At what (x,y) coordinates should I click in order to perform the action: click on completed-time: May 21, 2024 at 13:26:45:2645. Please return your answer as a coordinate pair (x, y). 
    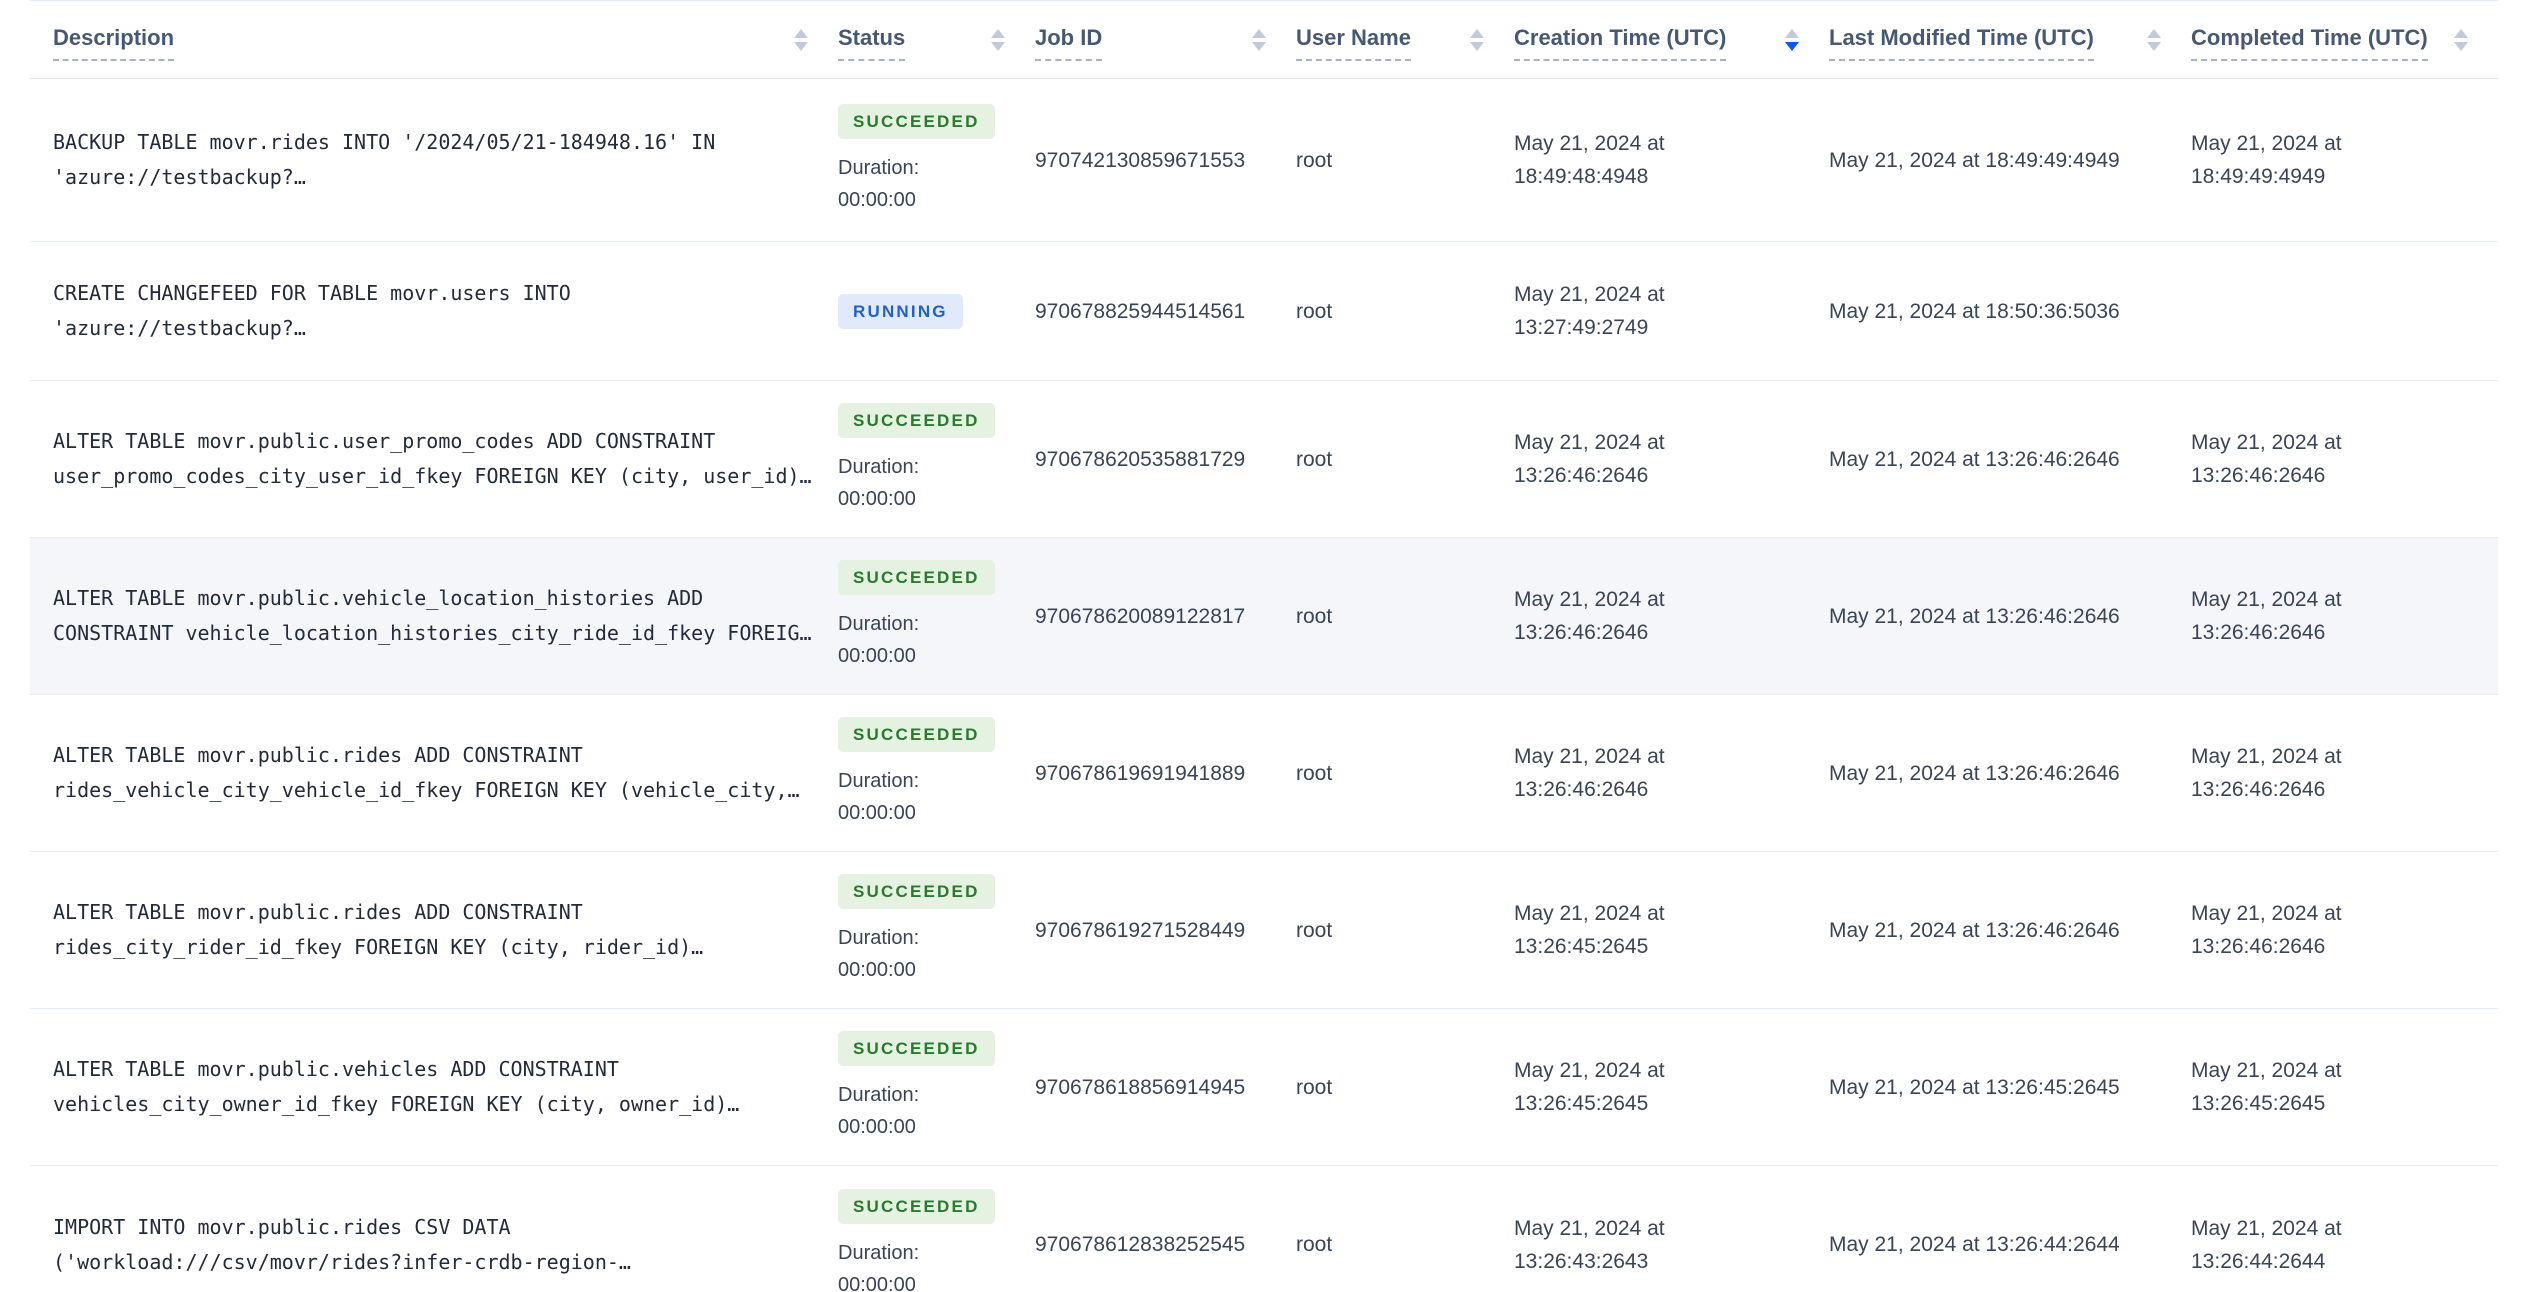
    Looking at the image, I should click on (2266, 1087).